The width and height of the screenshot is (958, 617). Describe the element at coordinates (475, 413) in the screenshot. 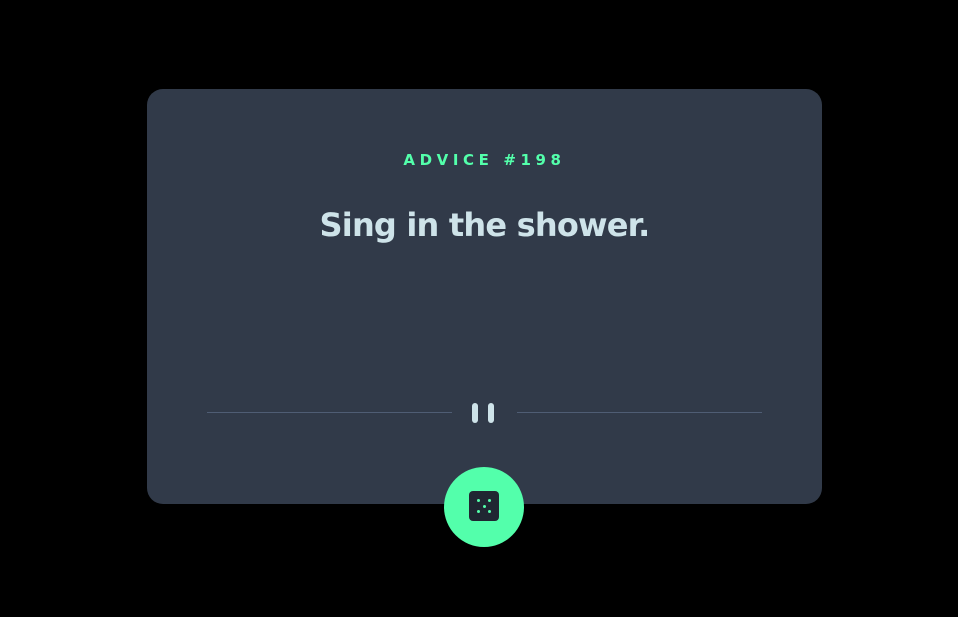

I see `pause-bar-left` at that location.